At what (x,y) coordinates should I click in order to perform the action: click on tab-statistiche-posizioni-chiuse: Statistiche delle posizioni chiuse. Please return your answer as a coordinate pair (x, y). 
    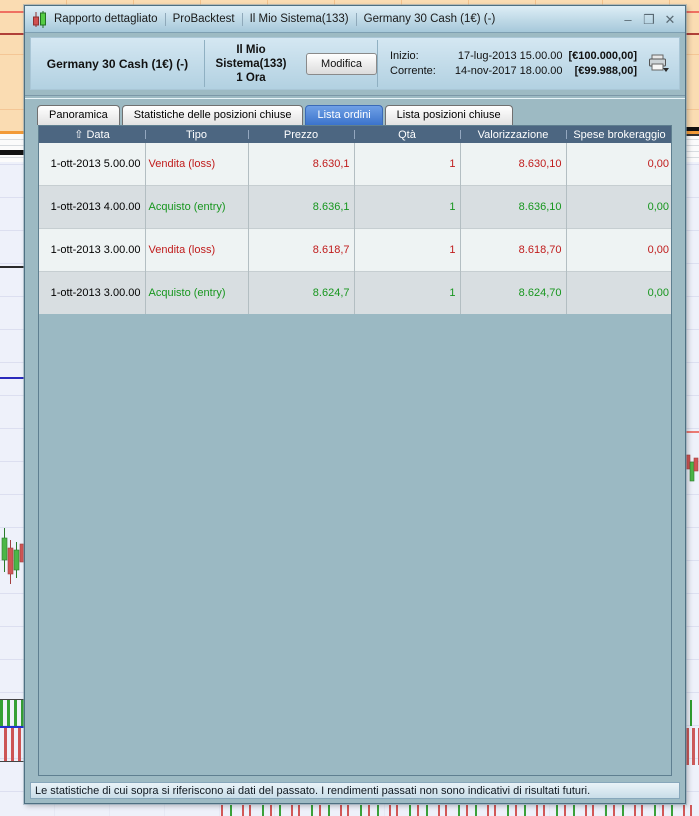
    Looking at the image, I should click on (212, 115).